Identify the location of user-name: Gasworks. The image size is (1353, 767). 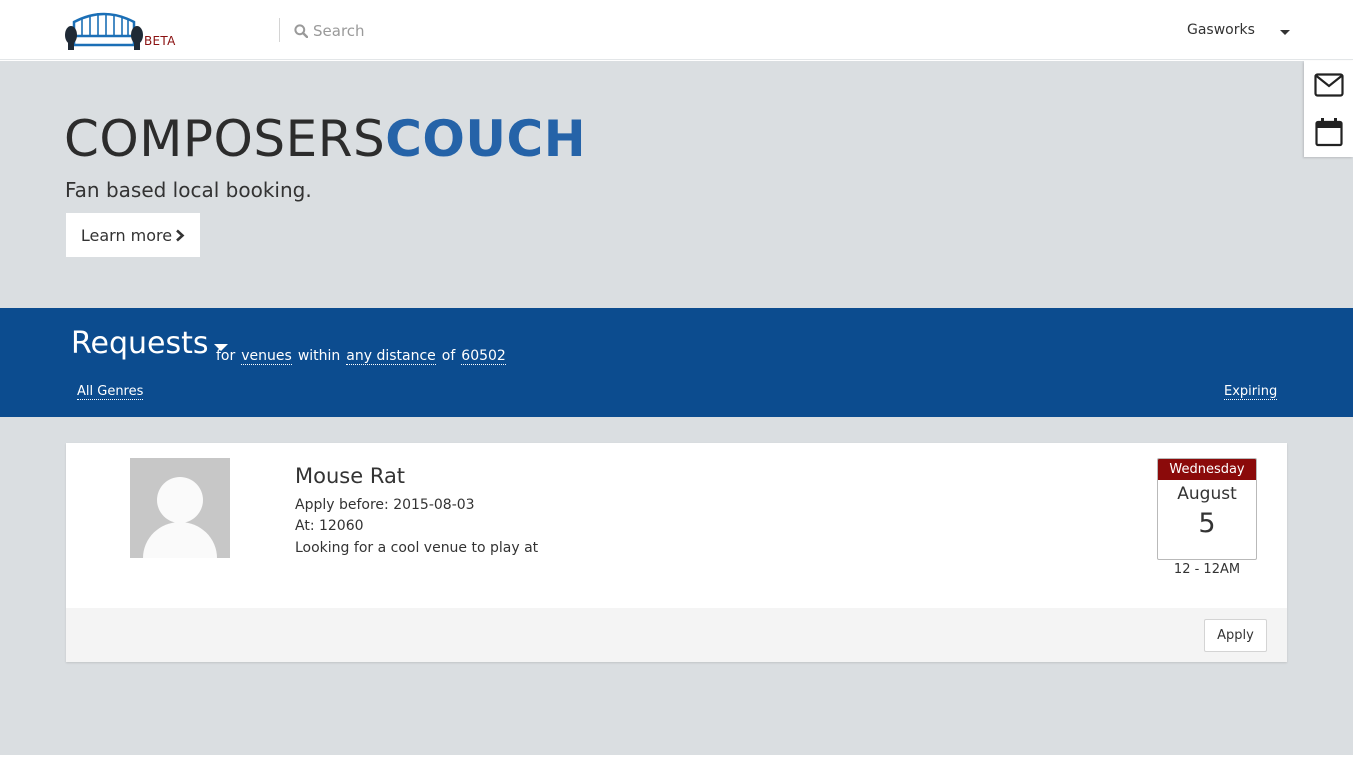
(1221, 30).